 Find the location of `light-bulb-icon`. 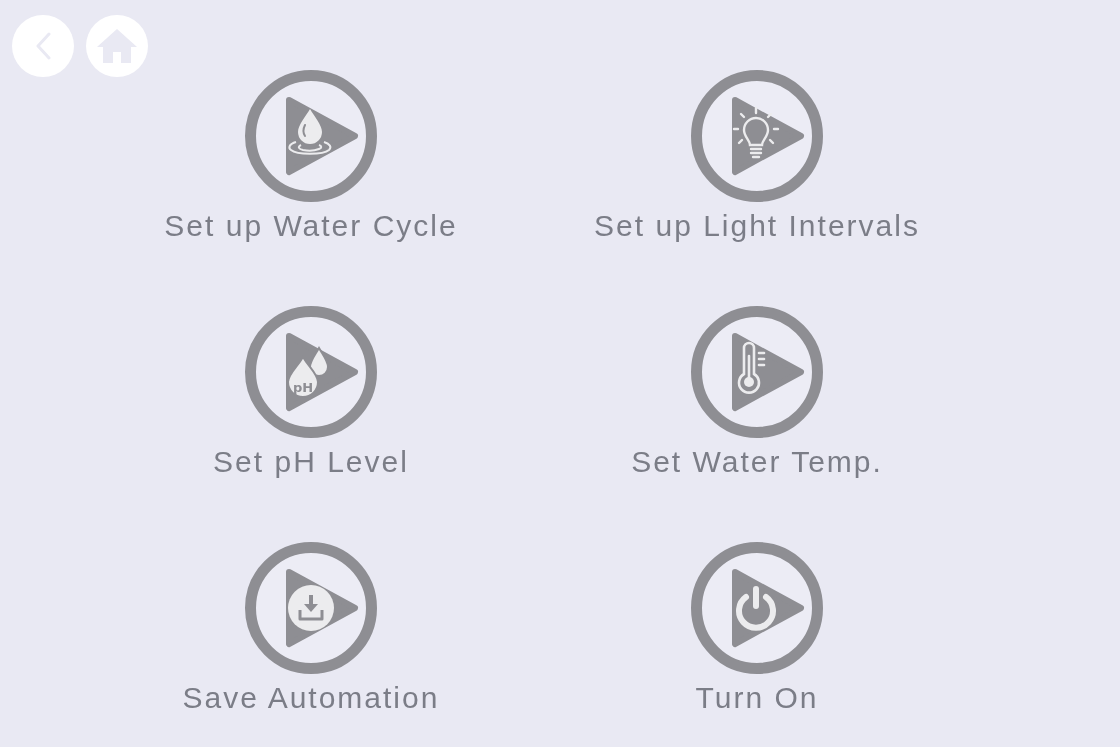

light-bulb-icon is located at coordinates (756, 132).